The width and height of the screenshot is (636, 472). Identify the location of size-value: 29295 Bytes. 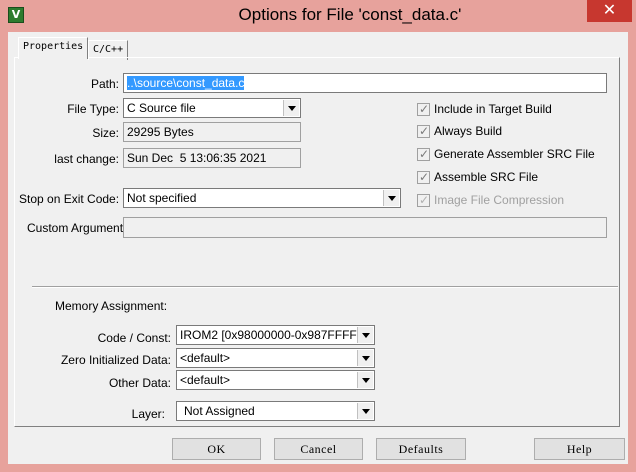
(160, 132).